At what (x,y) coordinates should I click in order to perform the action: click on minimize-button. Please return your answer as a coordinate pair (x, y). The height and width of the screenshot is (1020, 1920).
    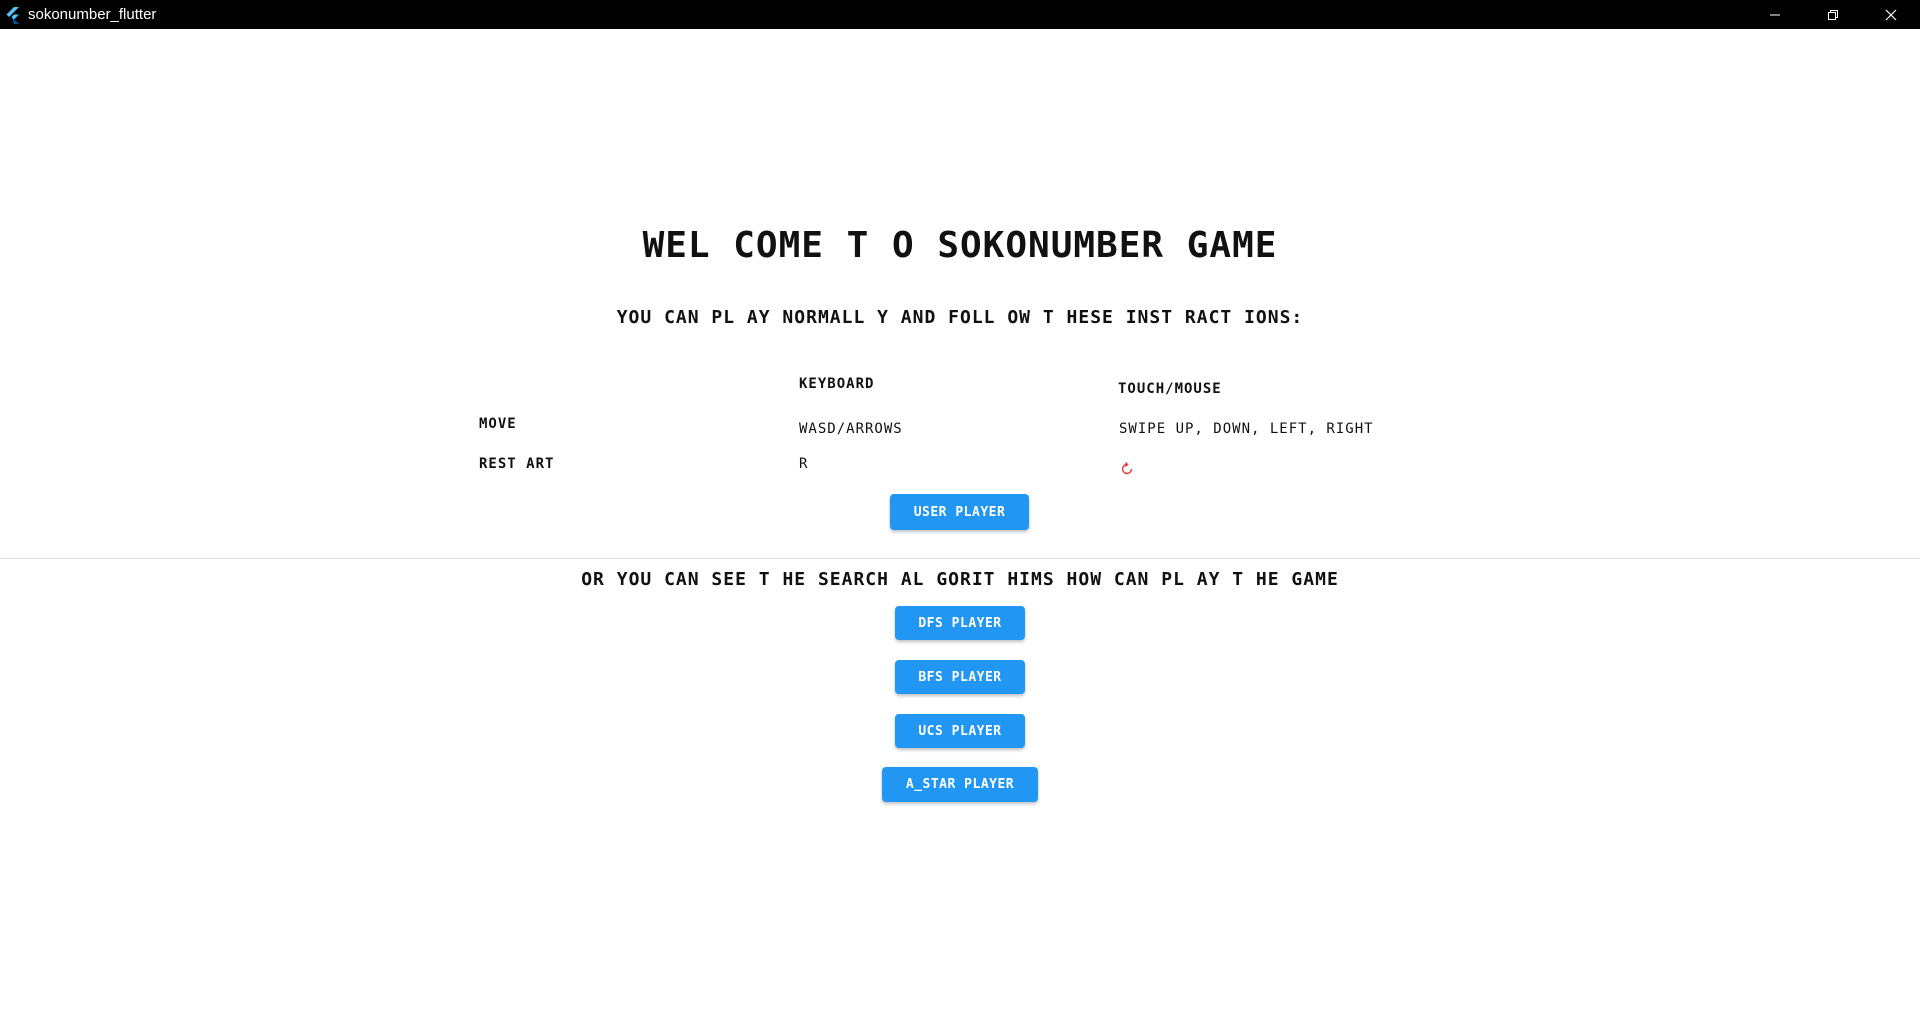
    Looking at the image, I should click on (1775, 14).